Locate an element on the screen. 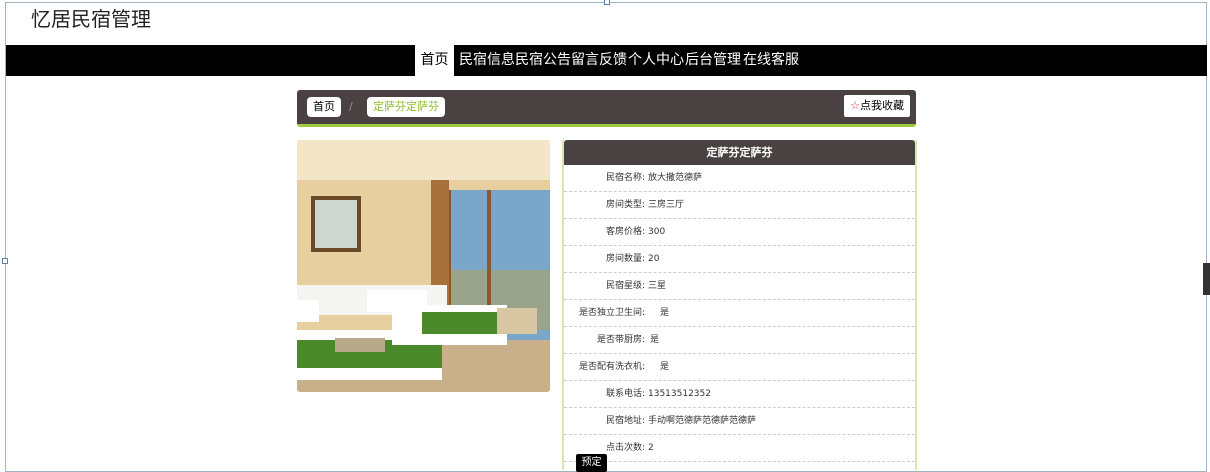  breadcrumb: 首页 / 定萨芬定萨芬 ☆点我收藏 is located at coordinates (606, 108).